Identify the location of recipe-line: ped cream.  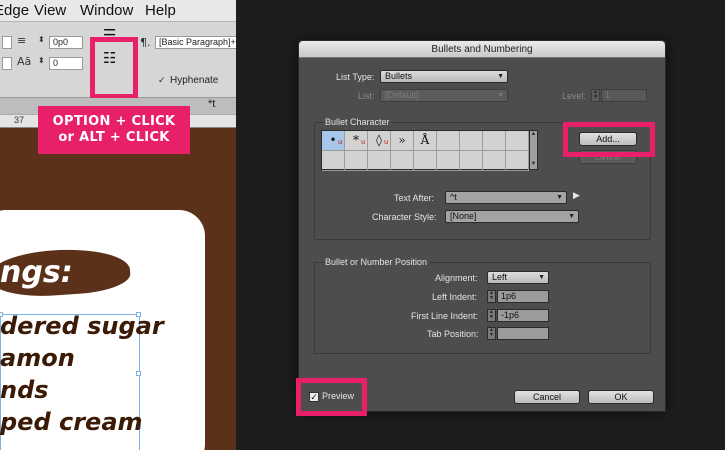
(71, 422).